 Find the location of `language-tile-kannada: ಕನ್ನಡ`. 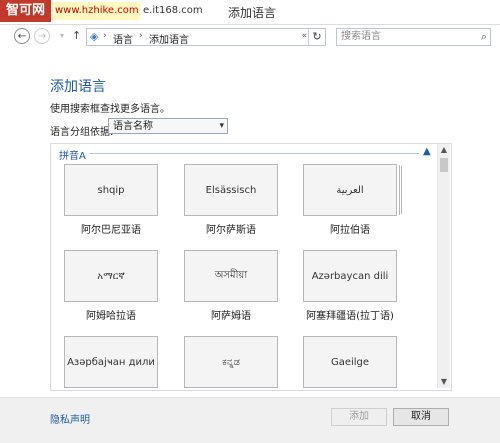

language-tile-kannada: ಕನ್ನಡ is located at coordinates (231, 362).